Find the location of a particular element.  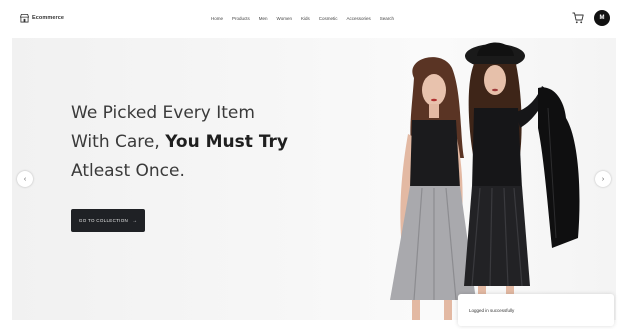

storefront-icon is located at coordinates (24, 18).